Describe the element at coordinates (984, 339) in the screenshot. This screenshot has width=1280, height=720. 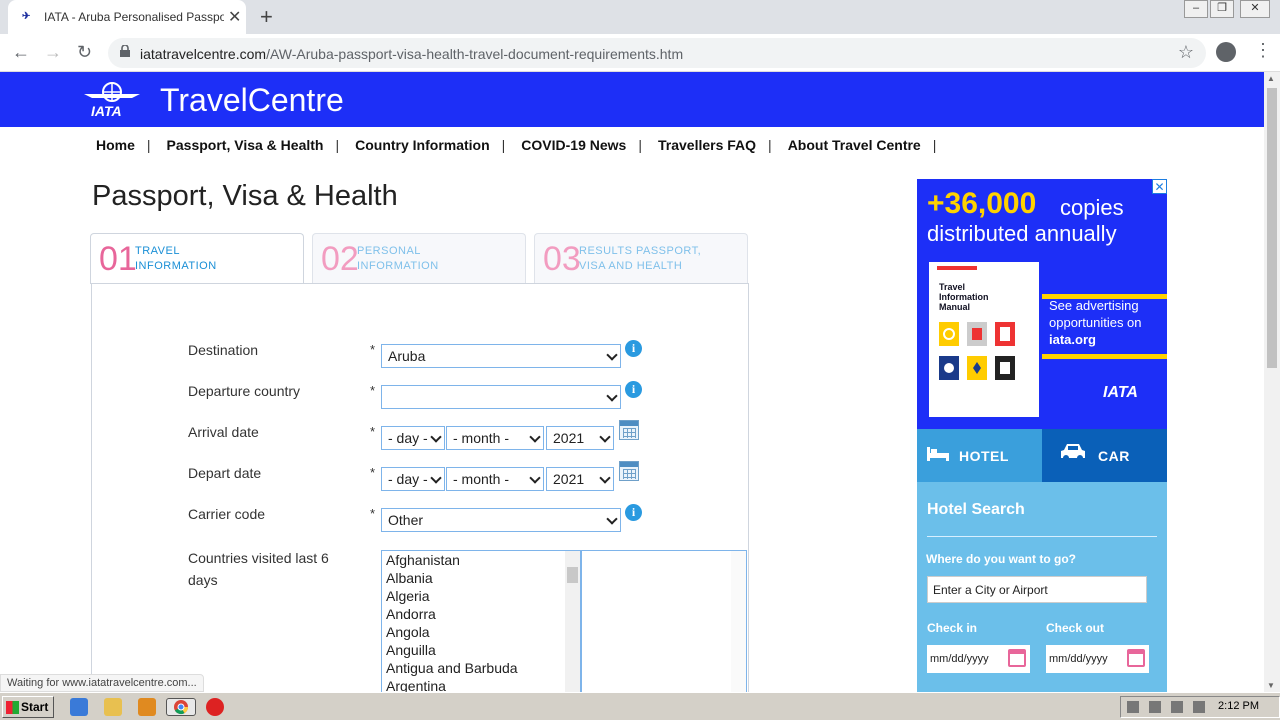
I see `manual-cover-image: Travel Information Manual` at that location.